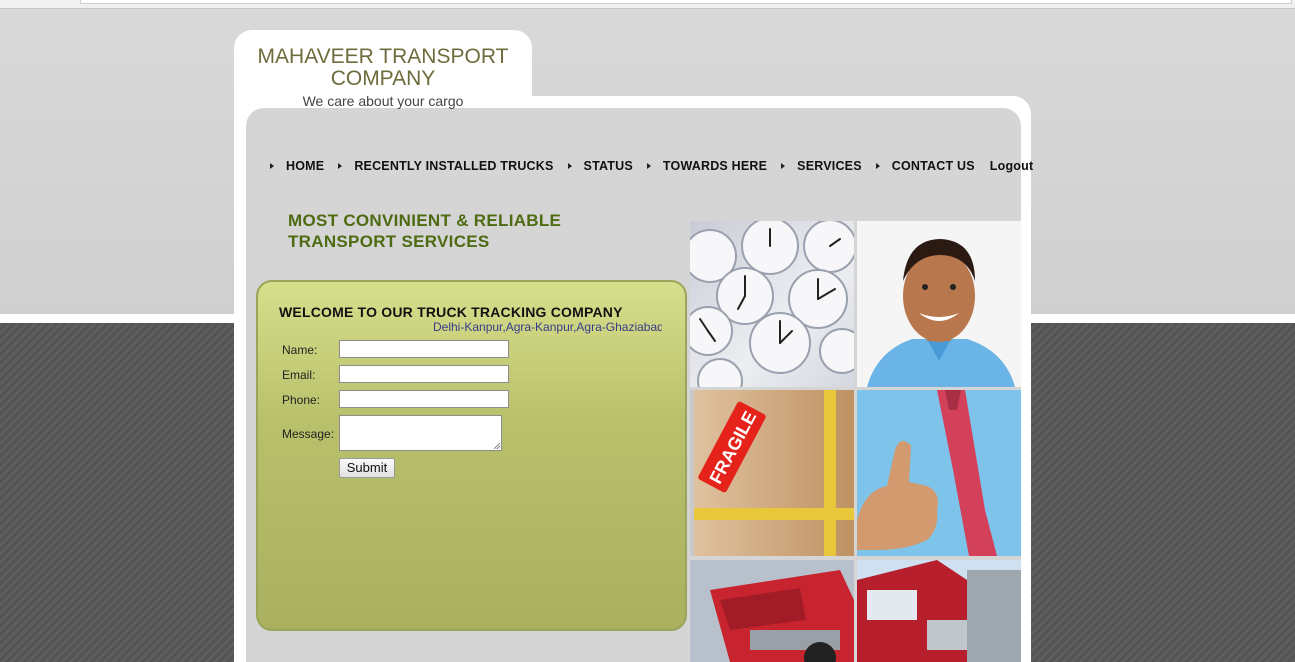 The width and height of the screenshot is (1295, 662). What do you see at coordinates (424, 374) in the screenshot?
I see `email-input` at bounding box center [424, 374].